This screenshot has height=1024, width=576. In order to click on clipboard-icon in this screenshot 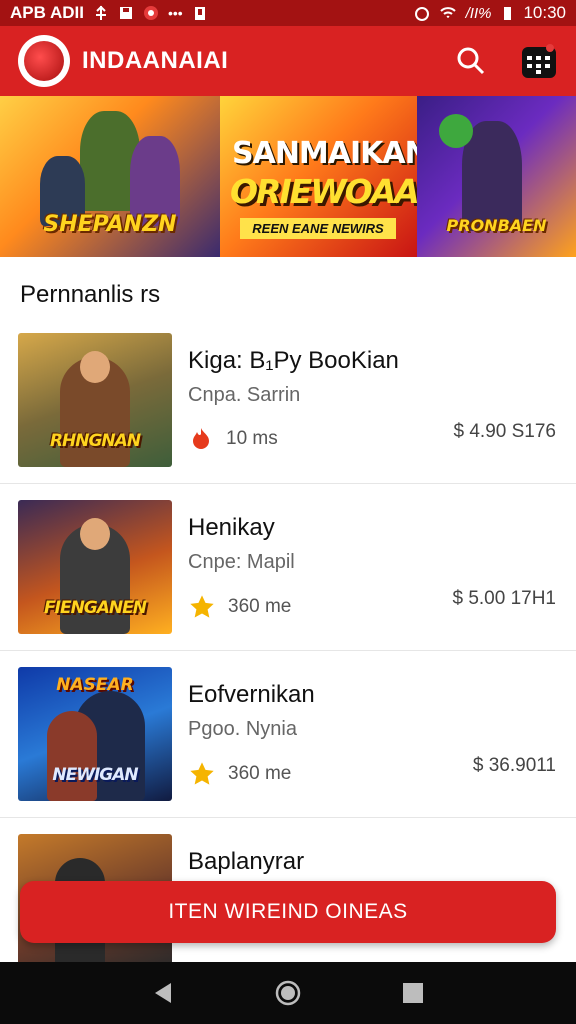, I will do `click(199, 13)`.